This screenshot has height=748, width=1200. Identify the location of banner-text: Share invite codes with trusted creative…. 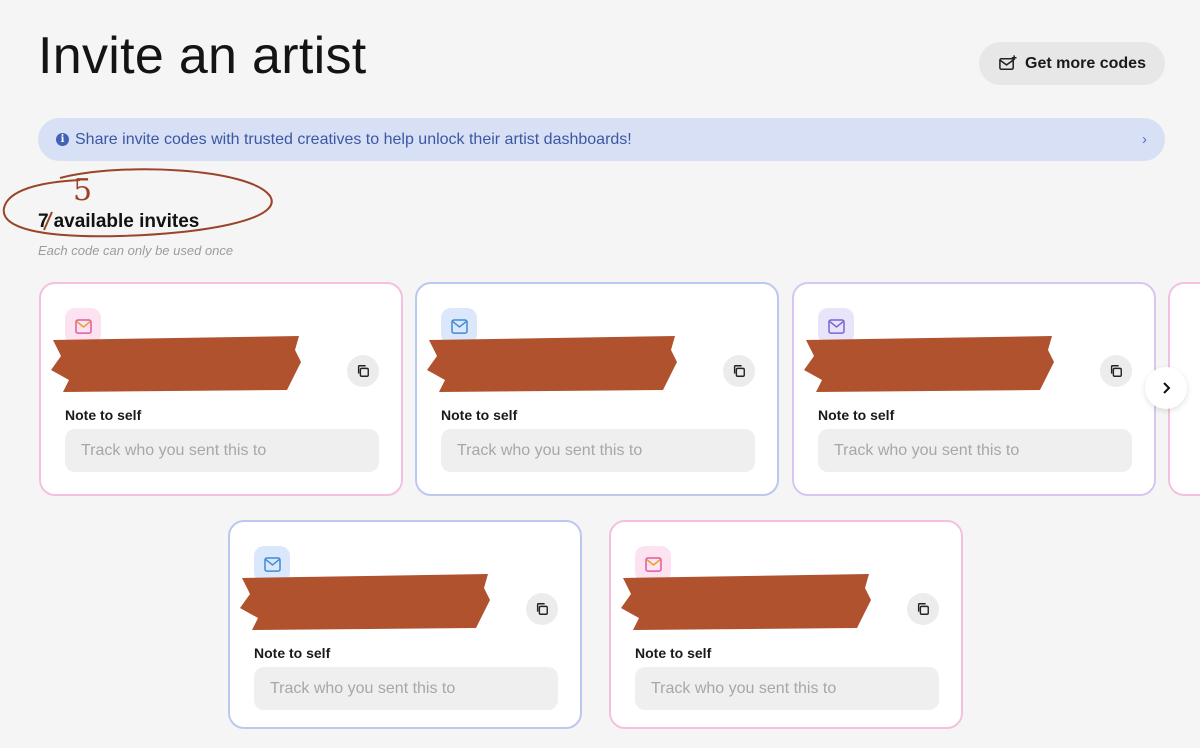
(353, 139).